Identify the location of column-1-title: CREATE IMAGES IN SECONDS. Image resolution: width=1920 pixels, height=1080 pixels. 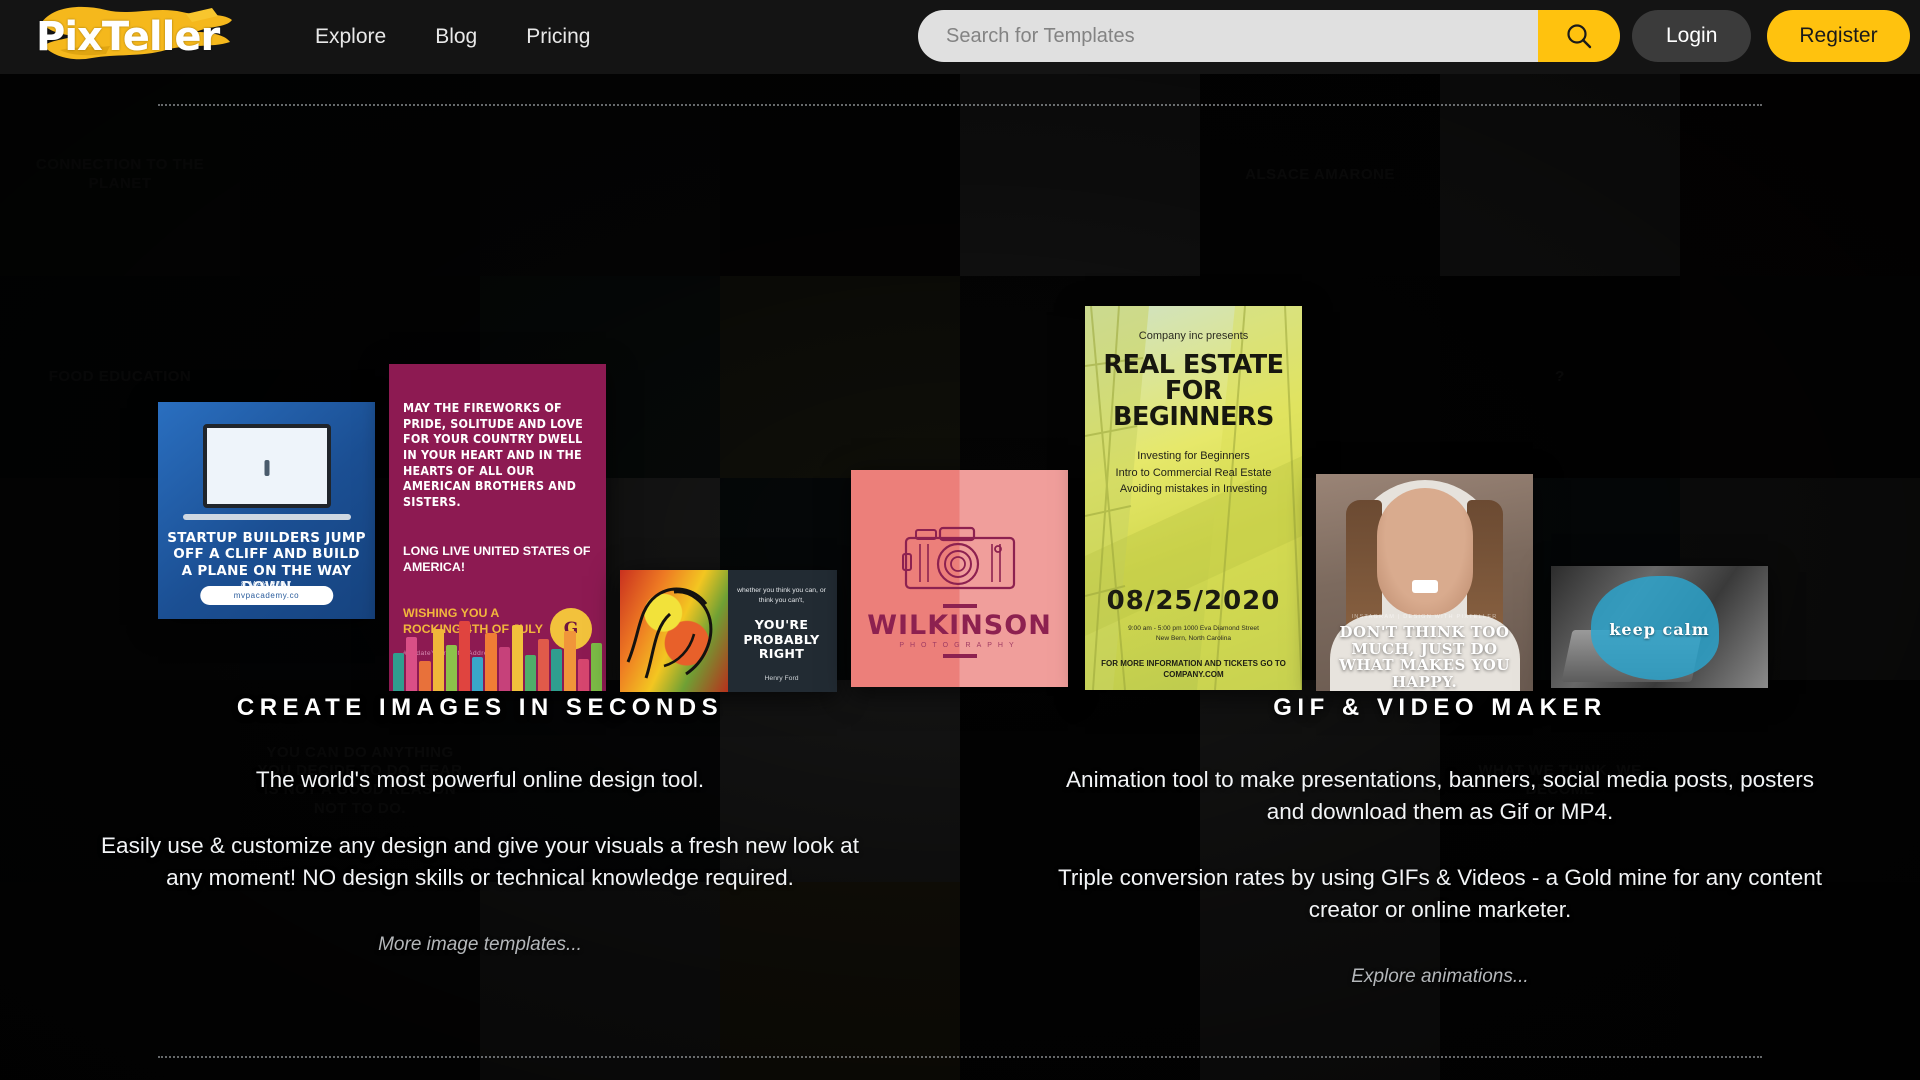
(480, 707).